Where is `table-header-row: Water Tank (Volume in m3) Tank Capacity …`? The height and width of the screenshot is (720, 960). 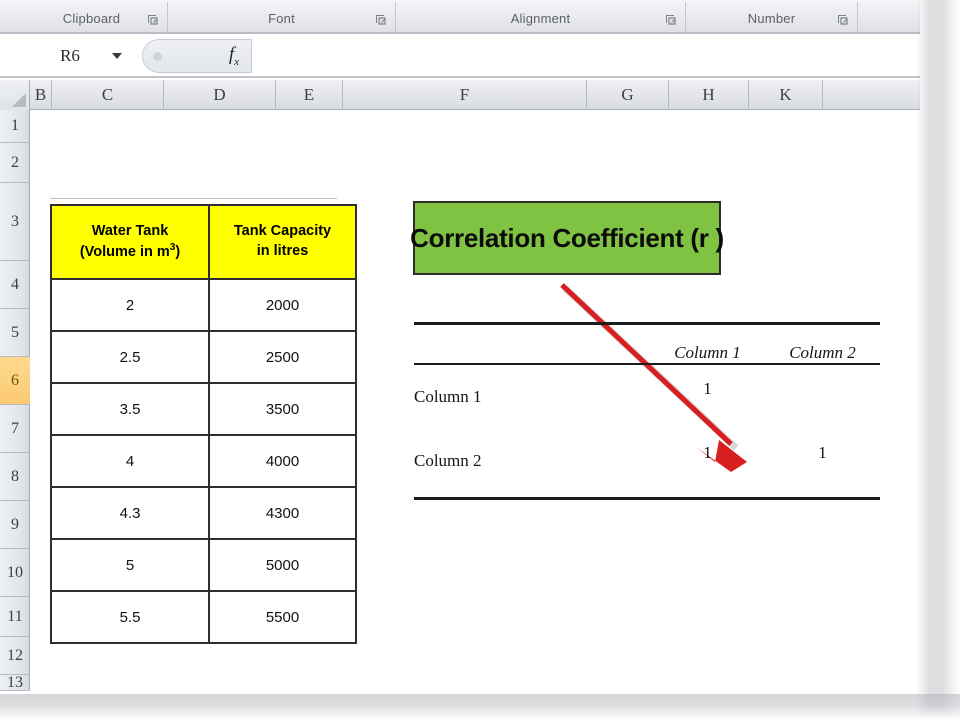
table-header-row: Water Tank (Volume in m3) Tank Capacity … is located at coordinates (203, 242).